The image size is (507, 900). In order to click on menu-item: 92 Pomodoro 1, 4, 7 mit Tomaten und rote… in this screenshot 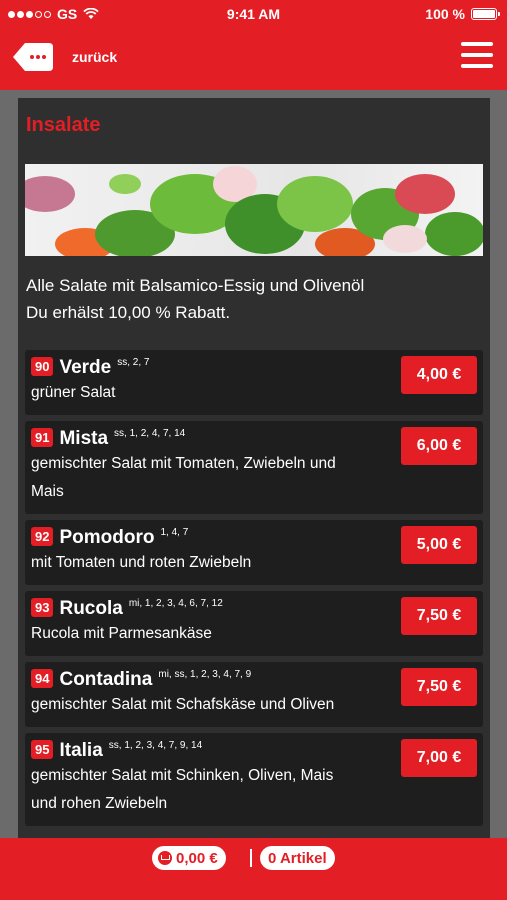, I will do `click(254, 552)`.